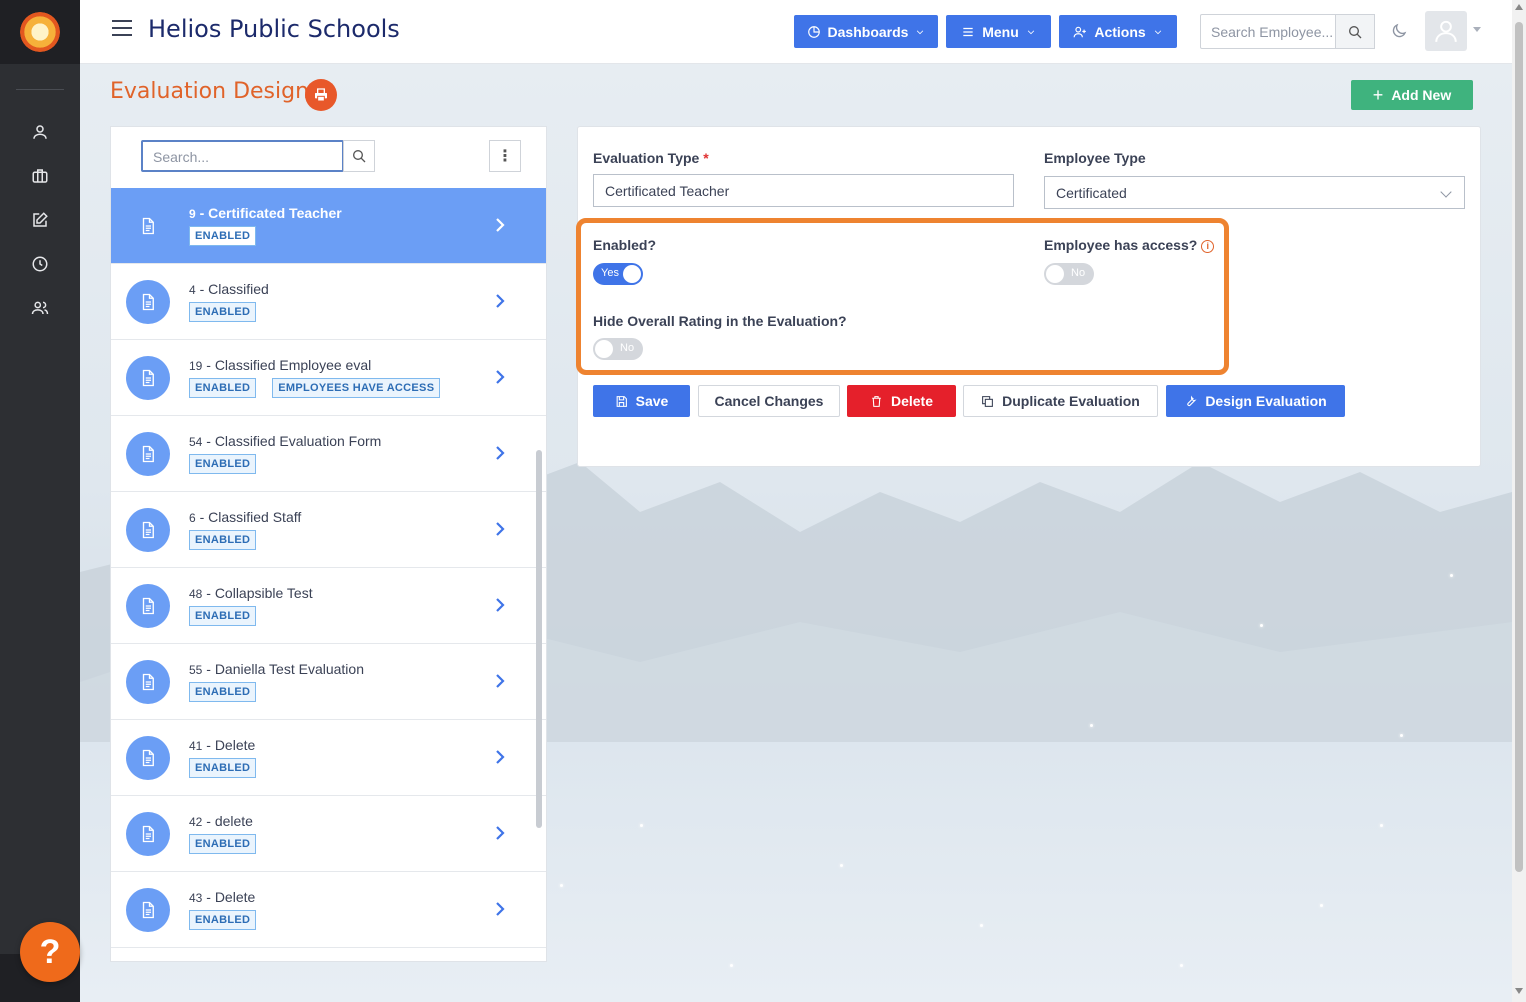 The width and height of the screenshot is (1526, 1002). What do you see at coordinates (328, 530) in the screenshot?
I see `list-item: 6 - Classified Staff ENABLED` at bounding box center [328, 530].